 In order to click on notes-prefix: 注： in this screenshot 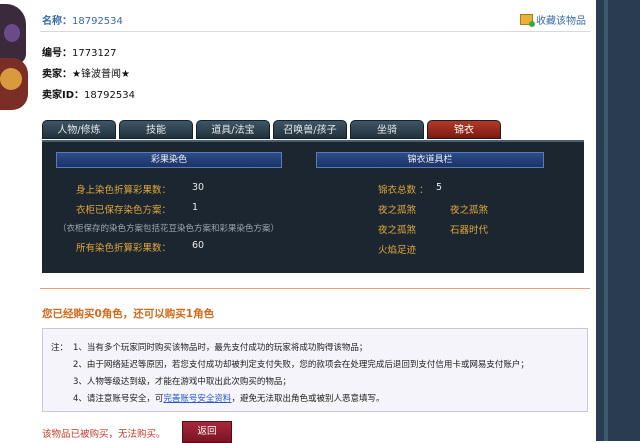, I will do `click(60, 348)`.